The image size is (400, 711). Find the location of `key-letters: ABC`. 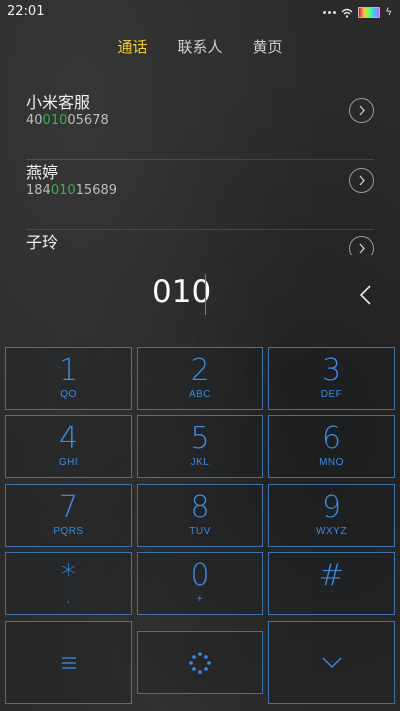

key-letters: ABC is located at coordinates (200, 394).